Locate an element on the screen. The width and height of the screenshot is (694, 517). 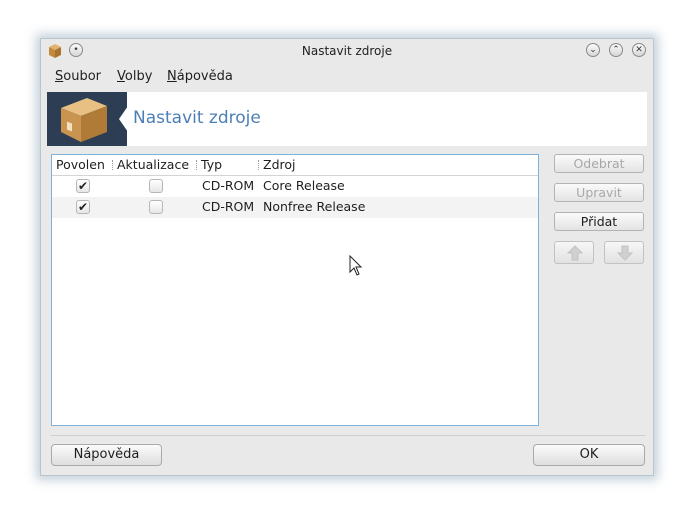
help-button: Nápověda is located at coordinates (106, 455).